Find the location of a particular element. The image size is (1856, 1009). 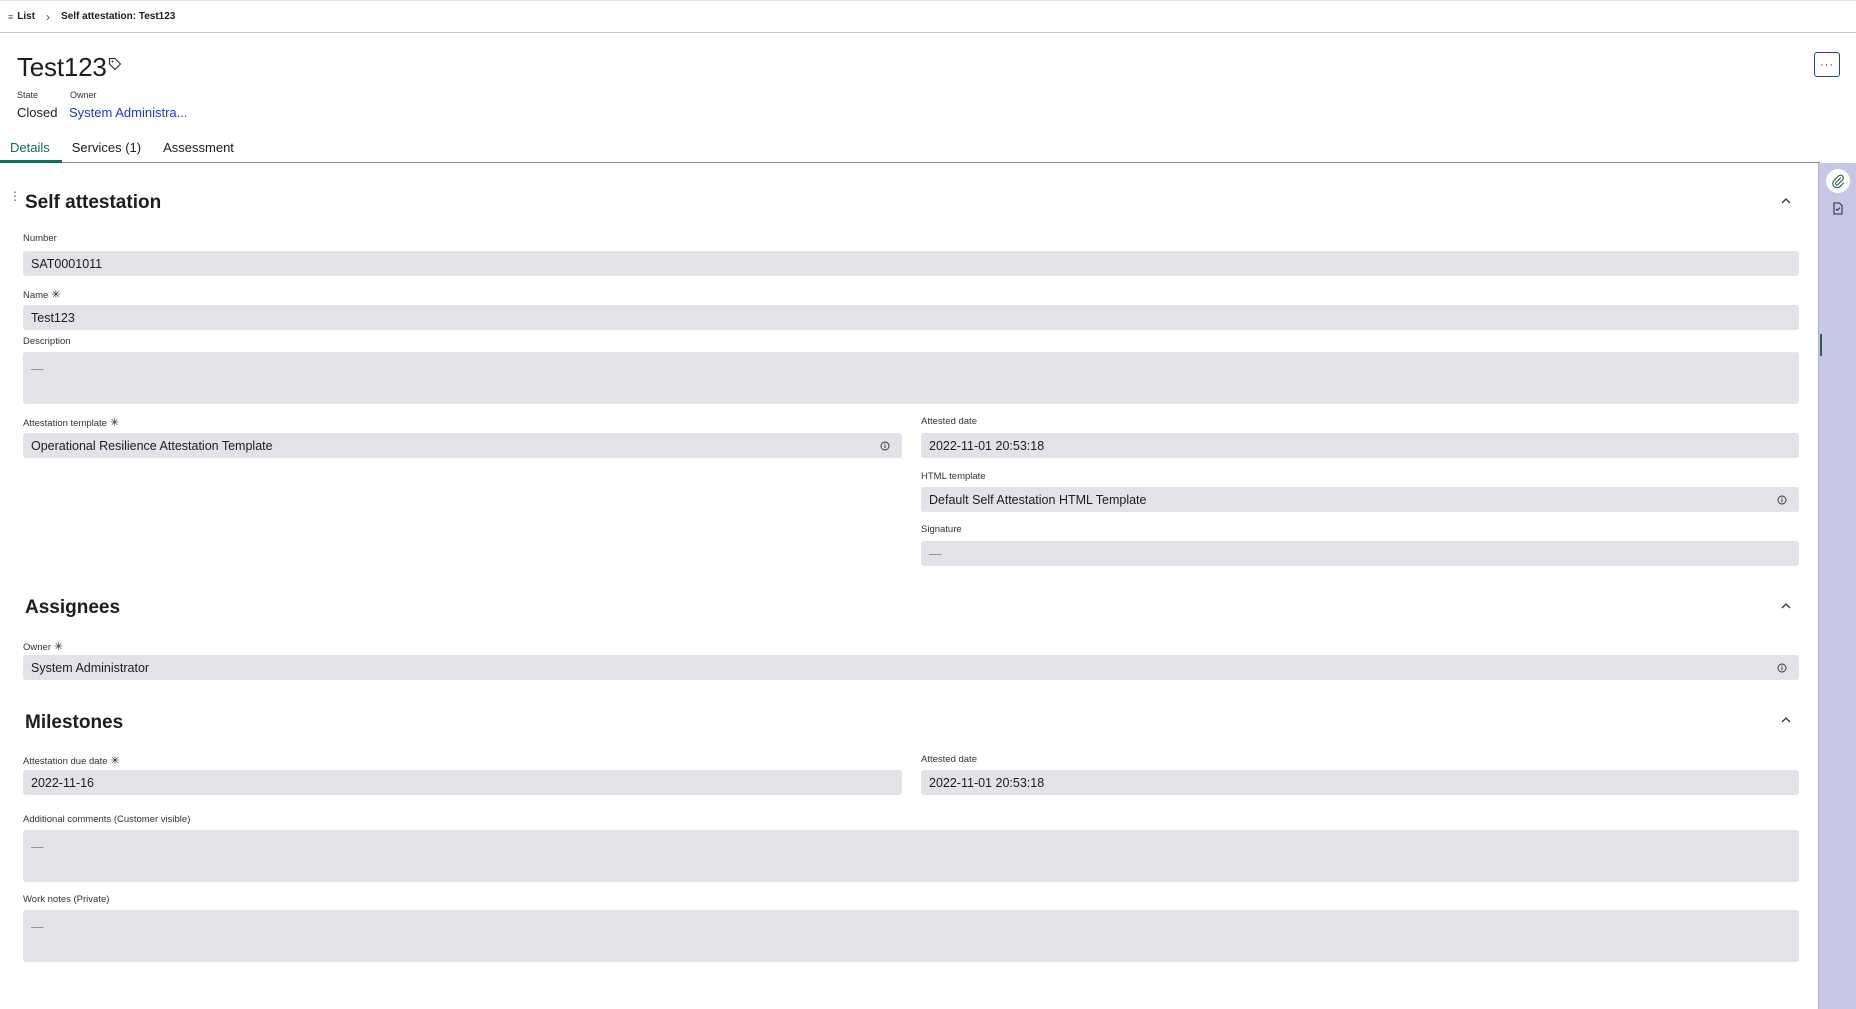

contextual-side-panel-rail is located at coordinates (1837, 586).